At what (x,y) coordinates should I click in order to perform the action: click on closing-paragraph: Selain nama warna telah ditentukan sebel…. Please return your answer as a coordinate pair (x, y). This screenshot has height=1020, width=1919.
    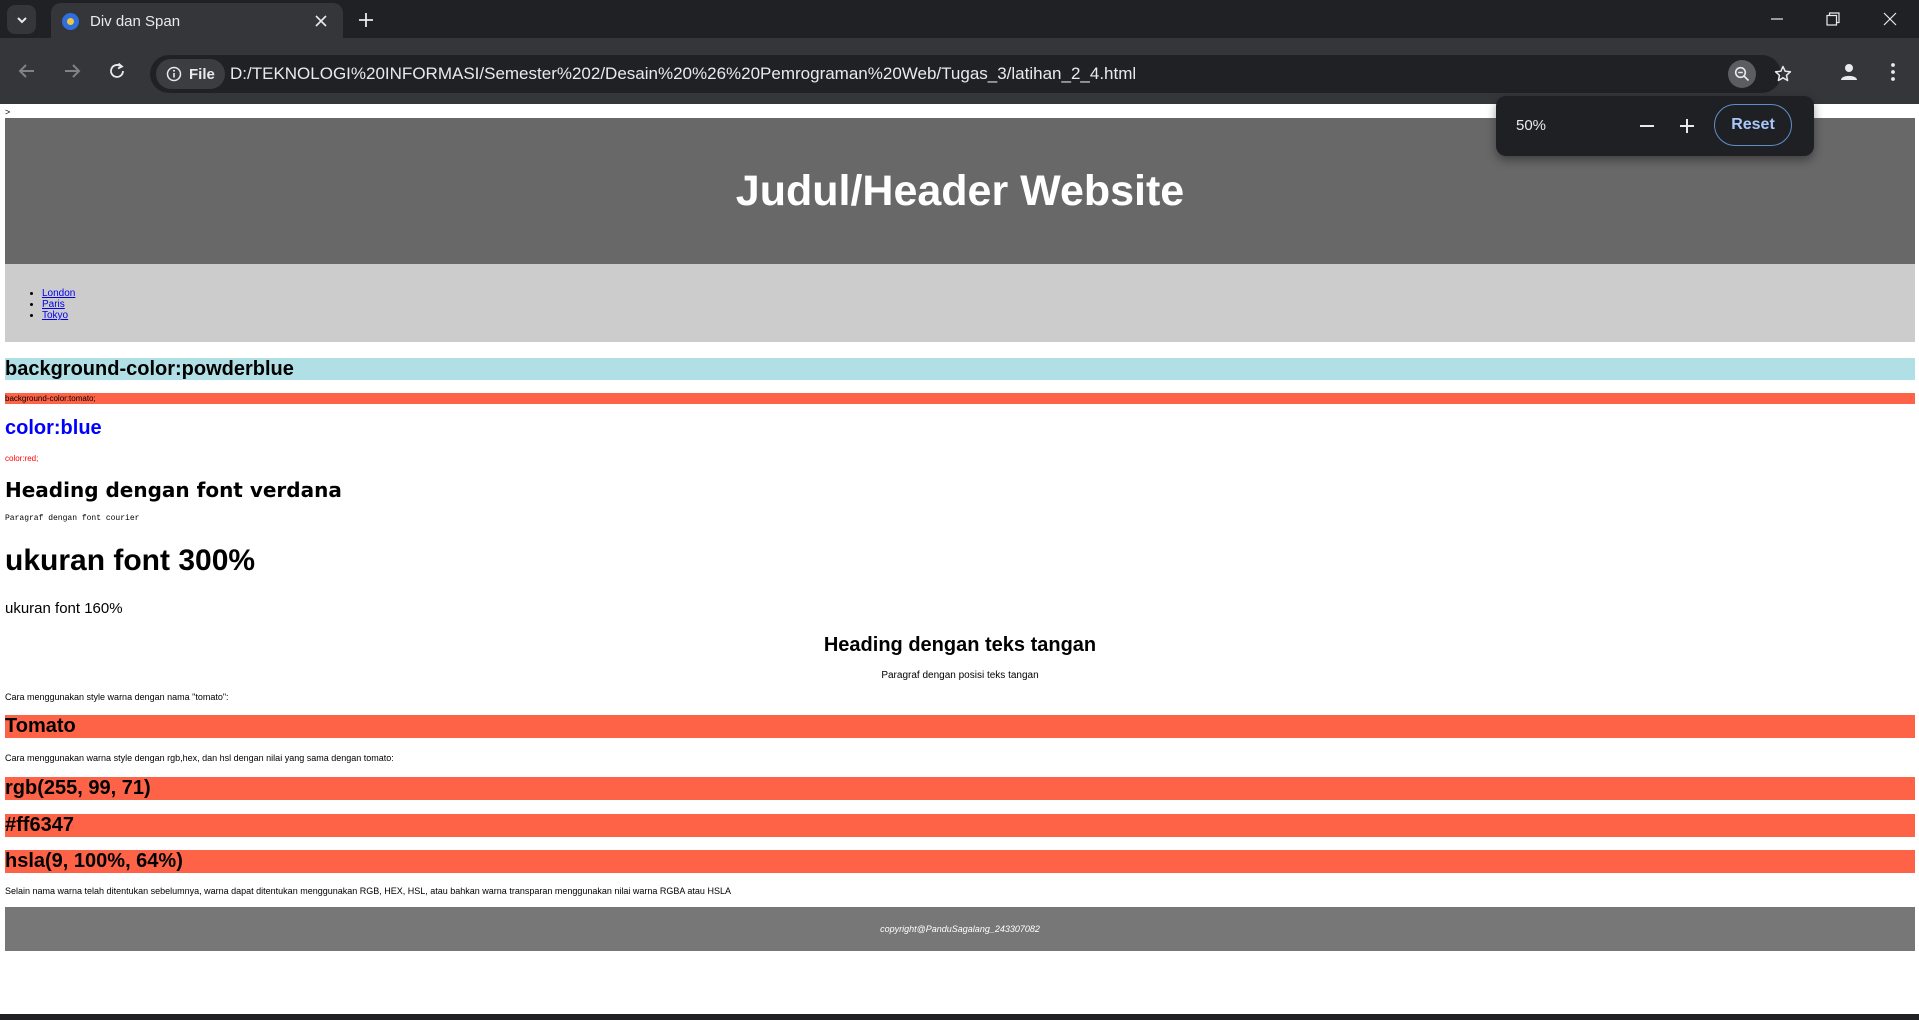
    Looking at the image, I should click on (368, 891).